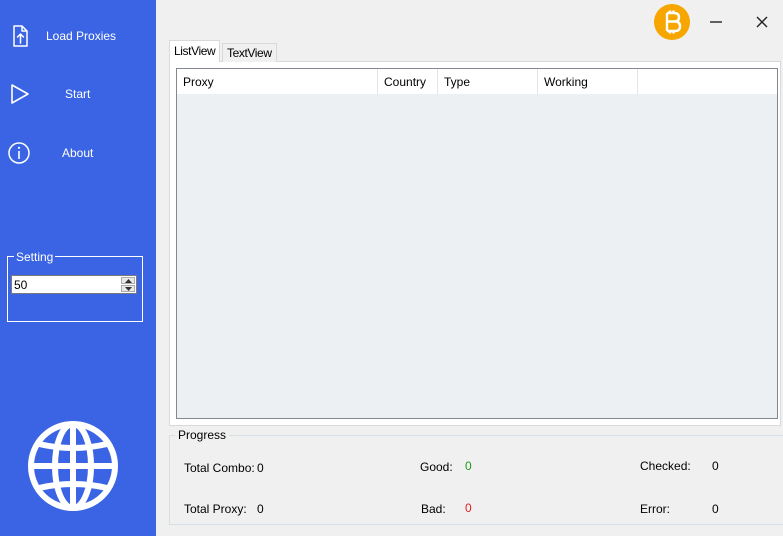 The width and height of the screenshot is (783, 536). I want to click on start-label: Start, so click(78, 94).